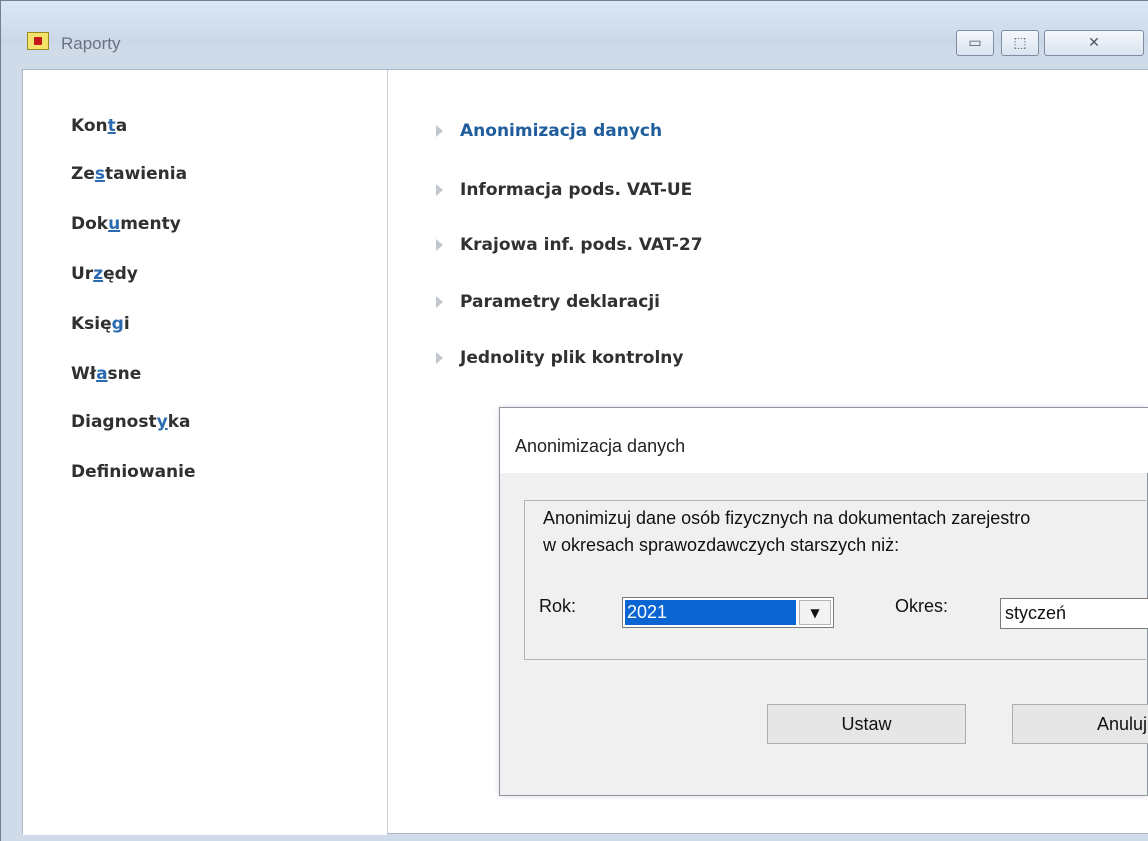 The width and height of the screenshot is (1148, 841). What do you see at coordinates (124, 374) in the screenshot?
I see `sidebar-item-label: sne` at bounding box center [124, 374].